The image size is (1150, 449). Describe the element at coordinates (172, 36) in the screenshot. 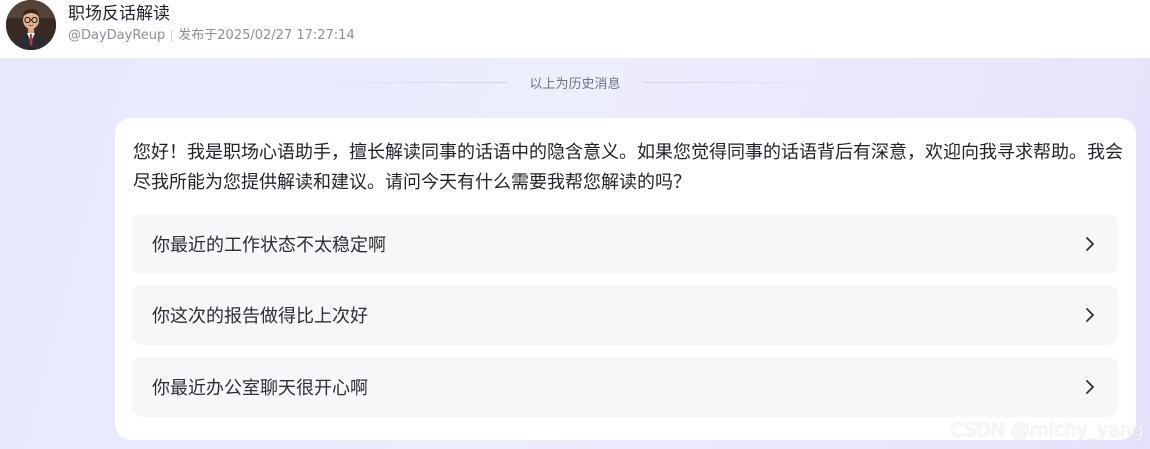

I see `meta-divider` at that location.